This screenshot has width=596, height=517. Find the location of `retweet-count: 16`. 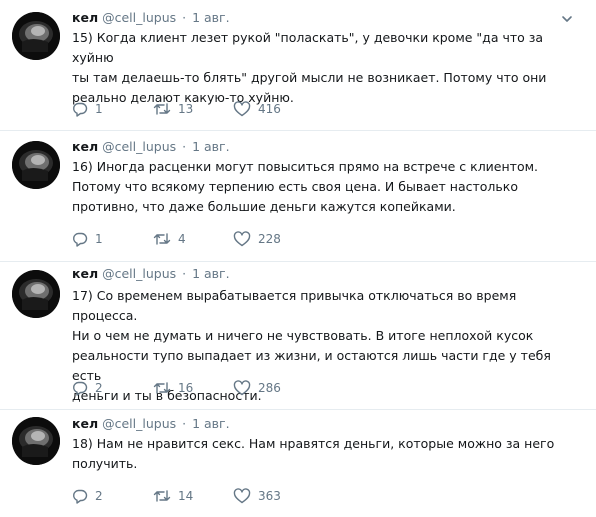

retweet-count: 16 is located at coordinates (186, 388).